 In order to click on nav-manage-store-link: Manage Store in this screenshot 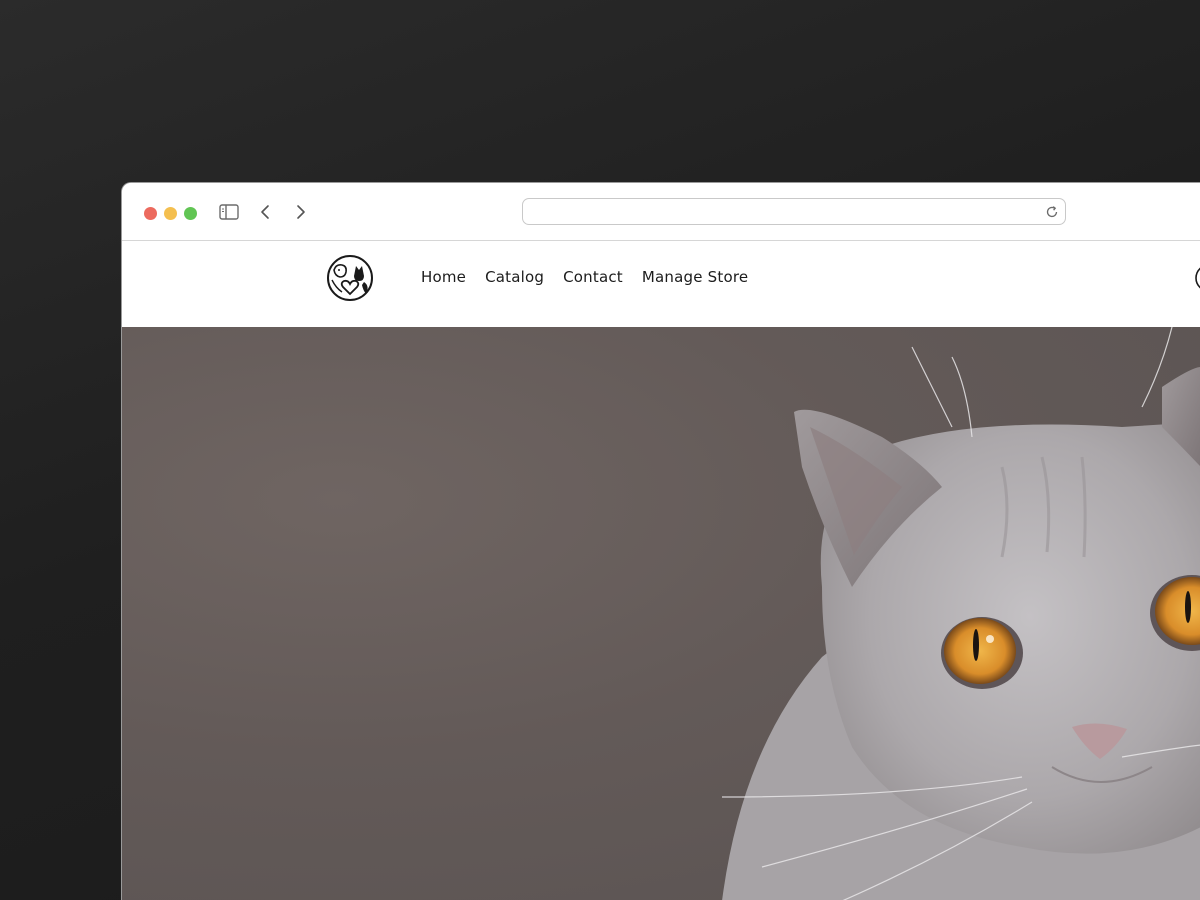, I will do `click(695, 277)`.